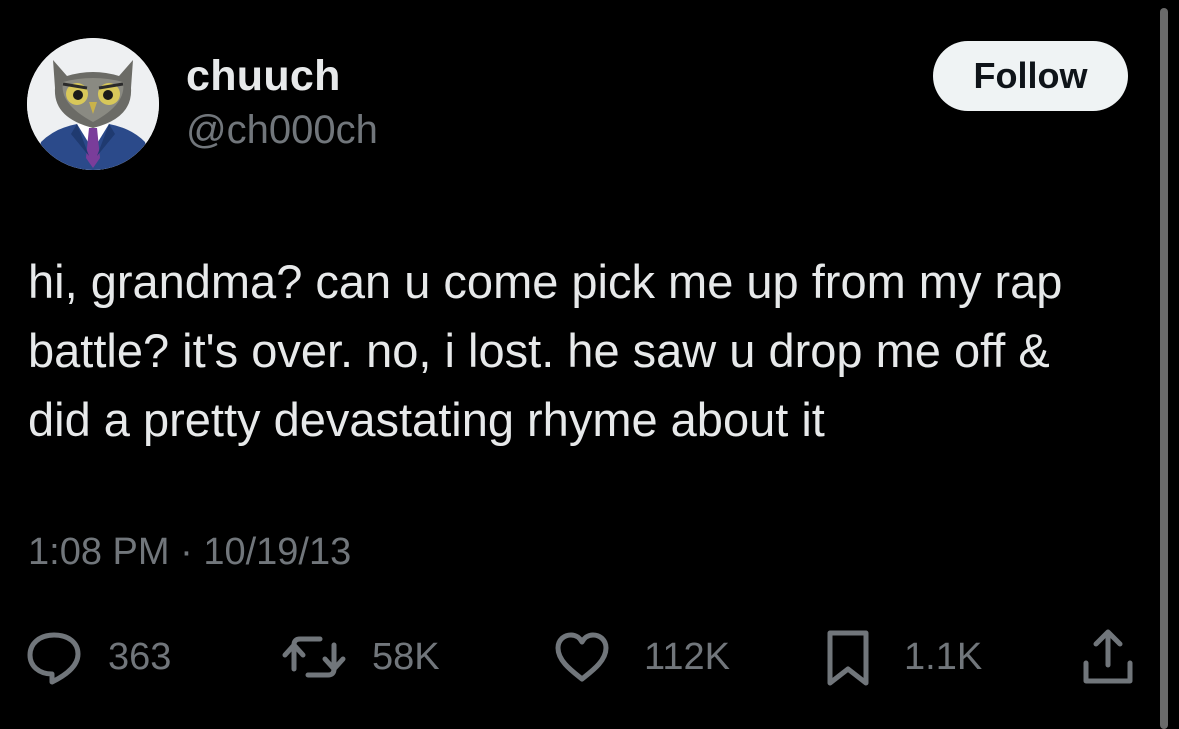 This screenshot has width=1179, height=729. I want to click on user-handle: @ch000ch, so click(282, 130).